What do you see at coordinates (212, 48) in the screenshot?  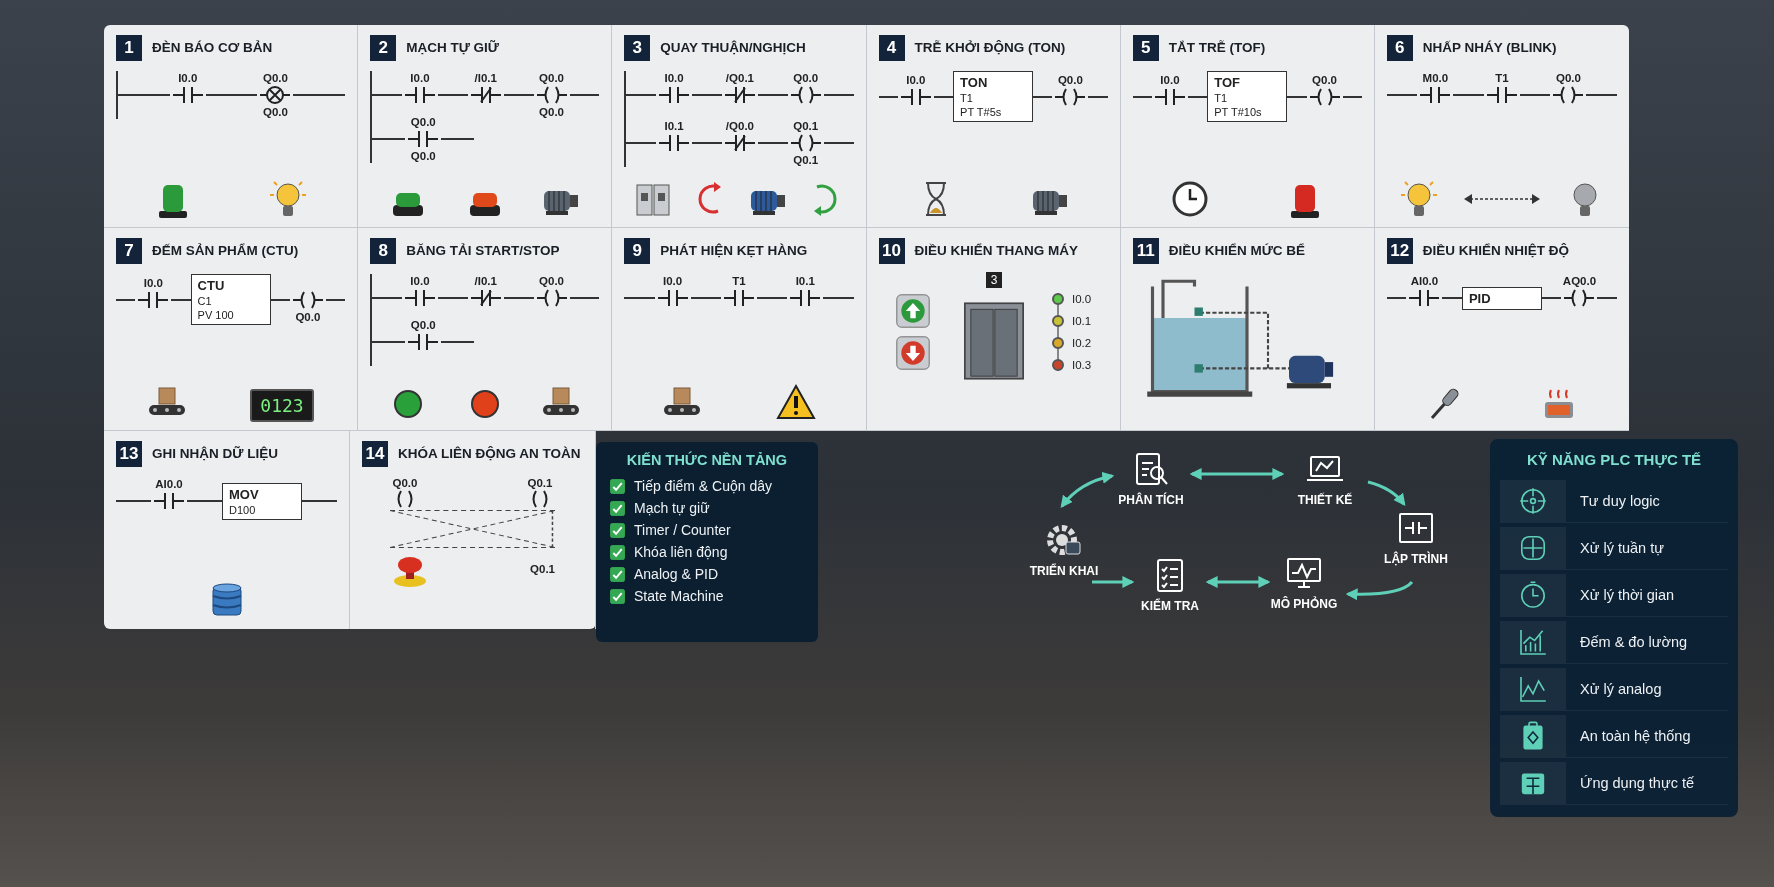 I see `card-title: ĐÈN BÁO CƠ BẢN` at bounding box center [212, 48].